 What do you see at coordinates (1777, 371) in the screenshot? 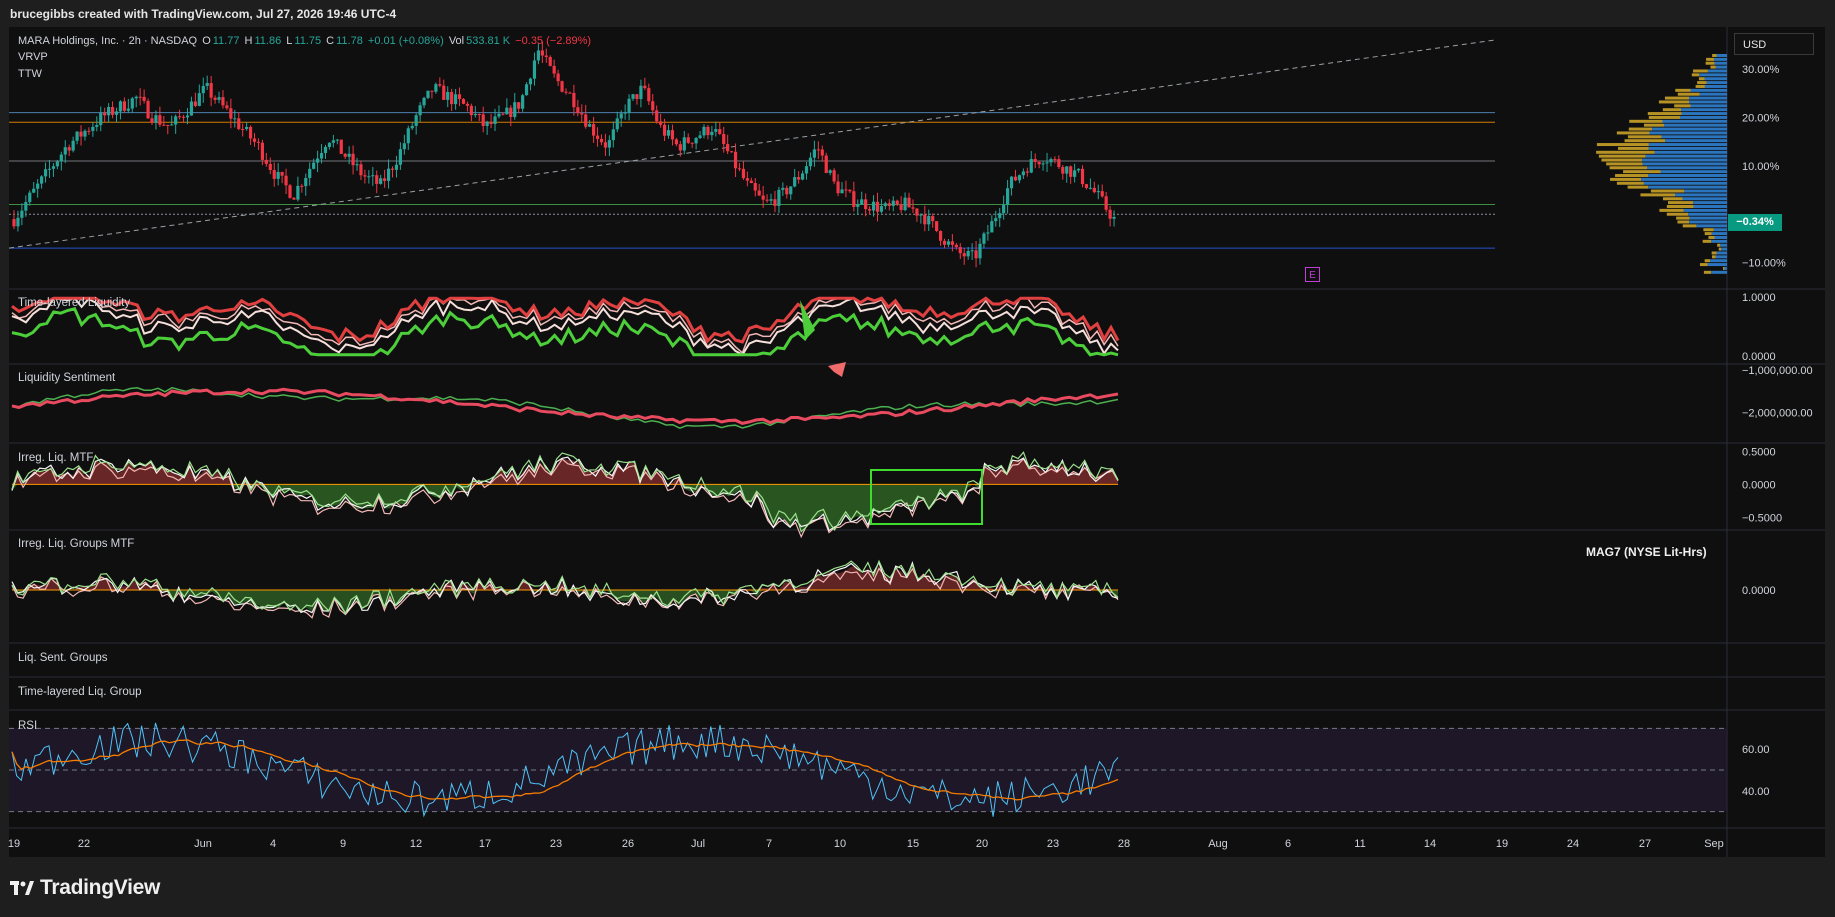
I see `ls-axis-tick-label: −1,000,000.00` at bounding box center [1777, 371].